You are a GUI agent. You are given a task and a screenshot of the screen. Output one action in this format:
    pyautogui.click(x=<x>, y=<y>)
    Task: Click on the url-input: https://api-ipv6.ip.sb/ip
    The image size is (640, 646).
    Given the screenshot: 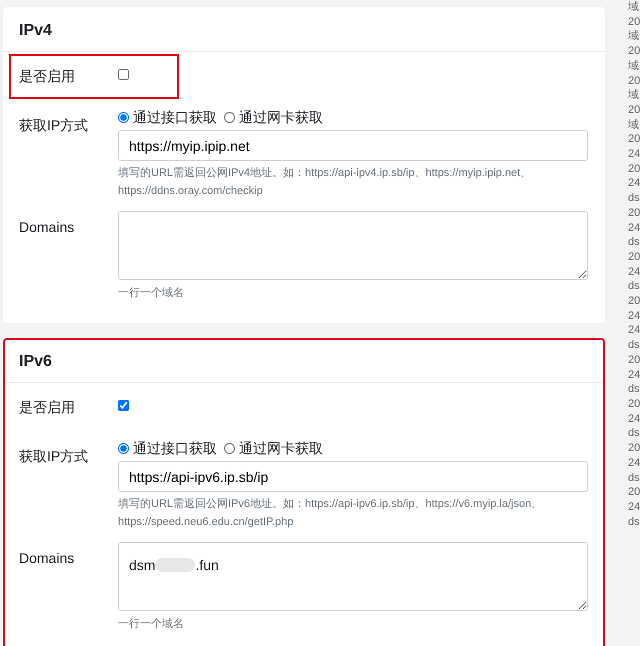 What is the action you would take?
    pyautogui.click(x=353, y=476)
    